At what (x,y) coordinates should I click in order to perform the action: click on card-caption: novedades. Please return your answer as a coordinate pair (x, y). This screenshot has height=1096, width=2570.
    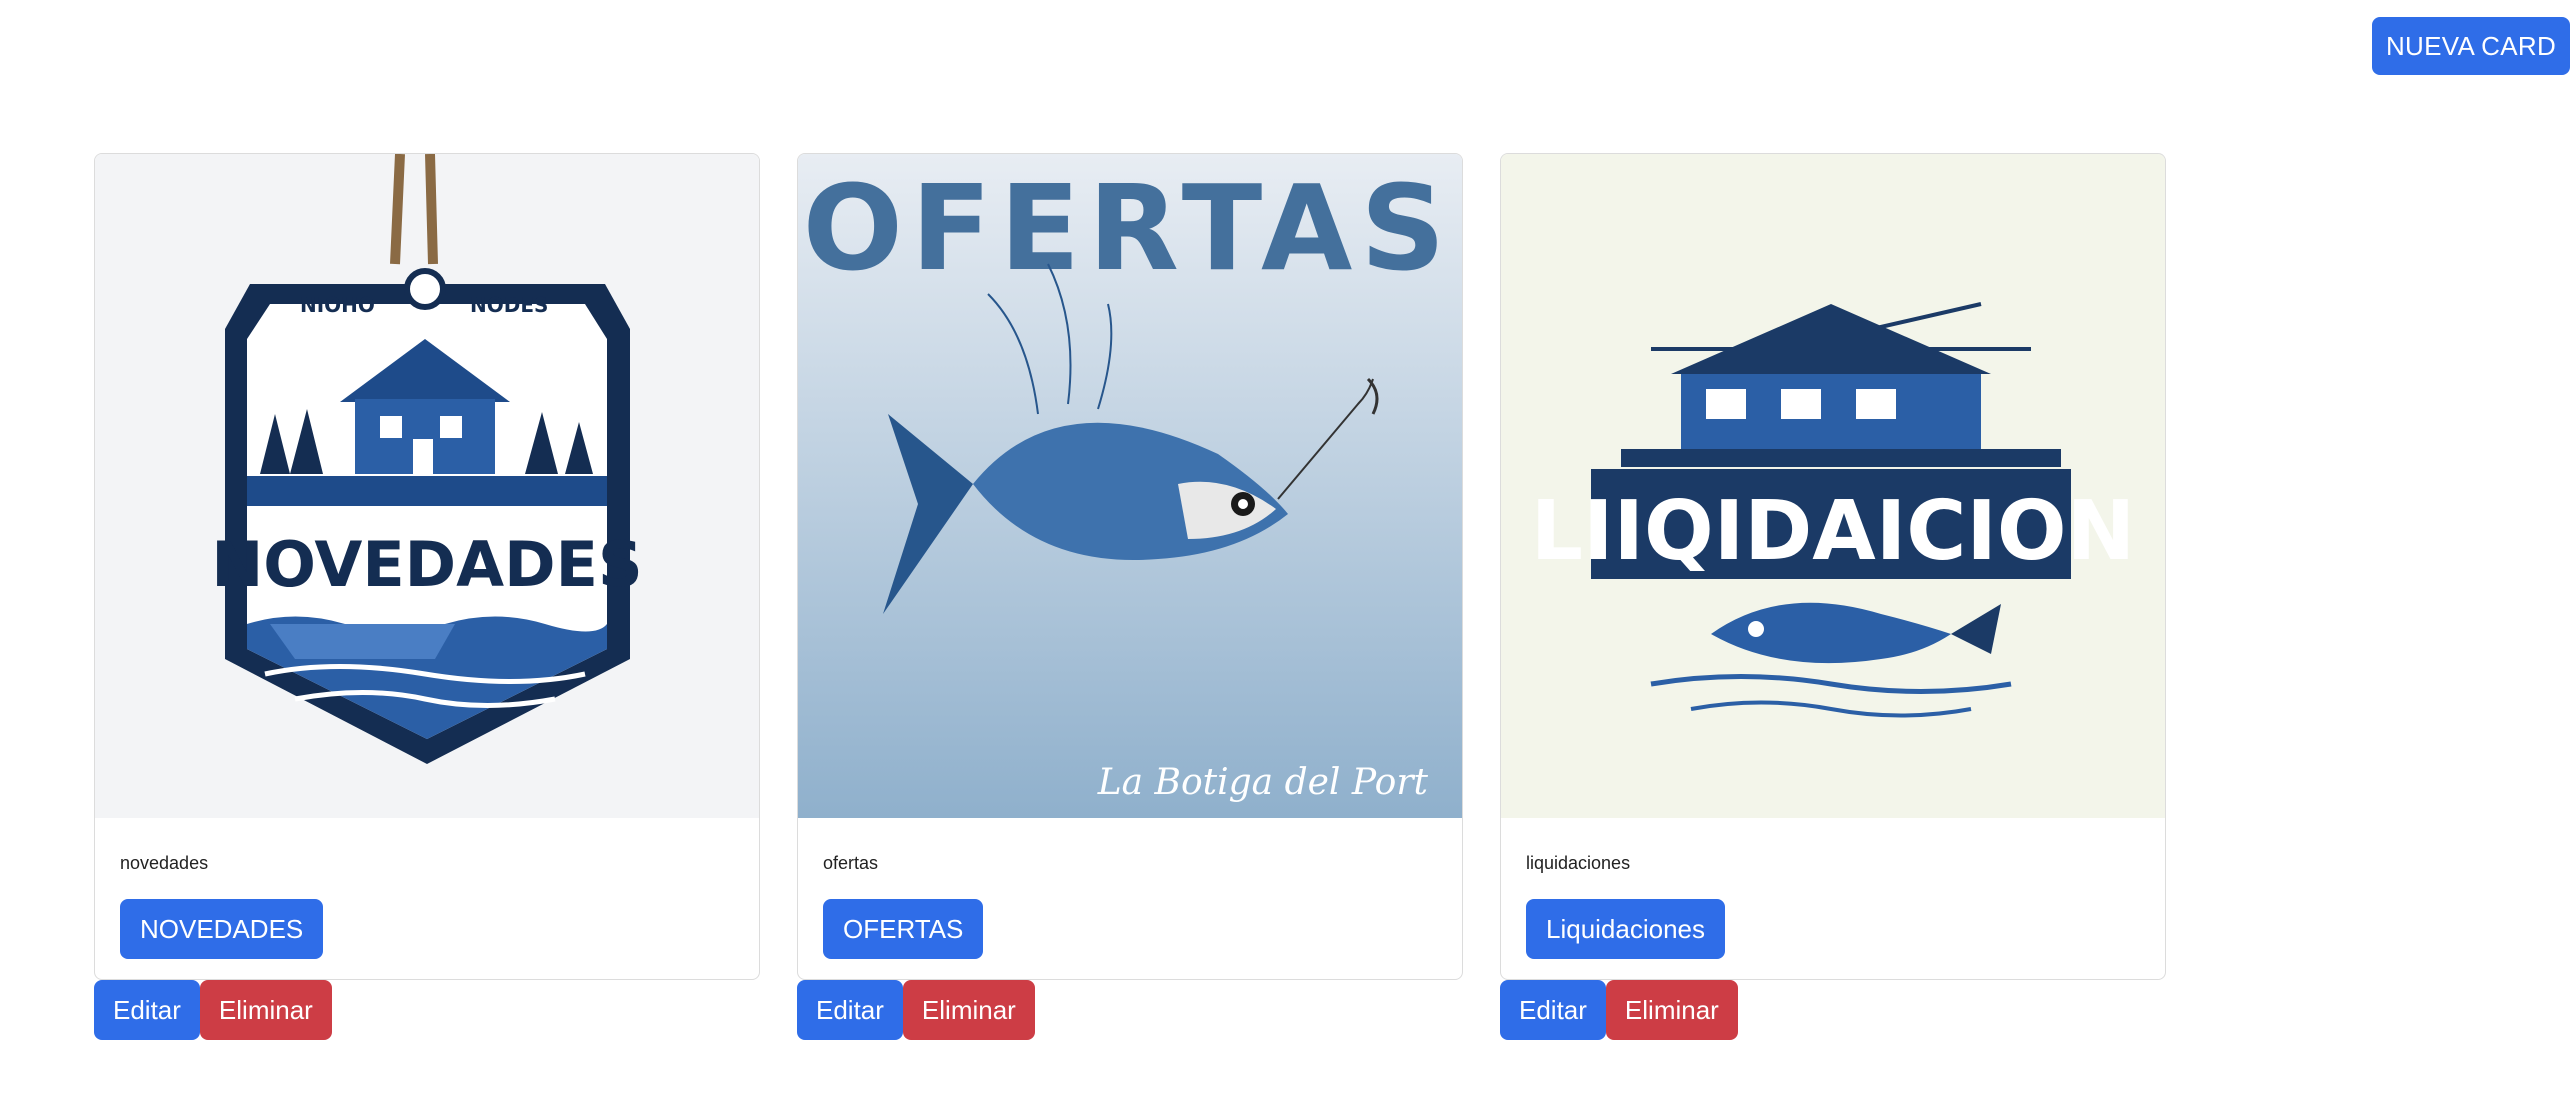
    Looking at the image, I should click on (164, 863).